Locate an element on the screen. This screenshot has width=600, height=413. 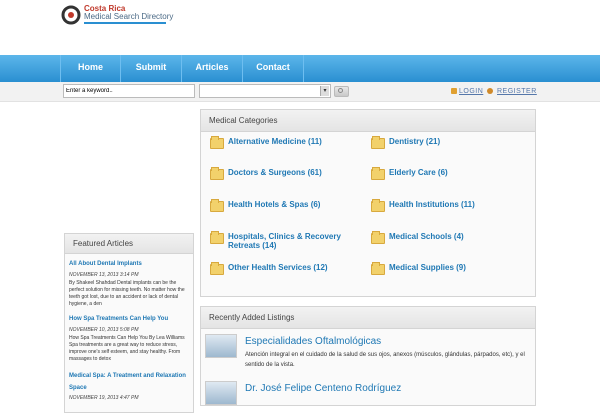
logo-underline is located at coordinates (125, 23).